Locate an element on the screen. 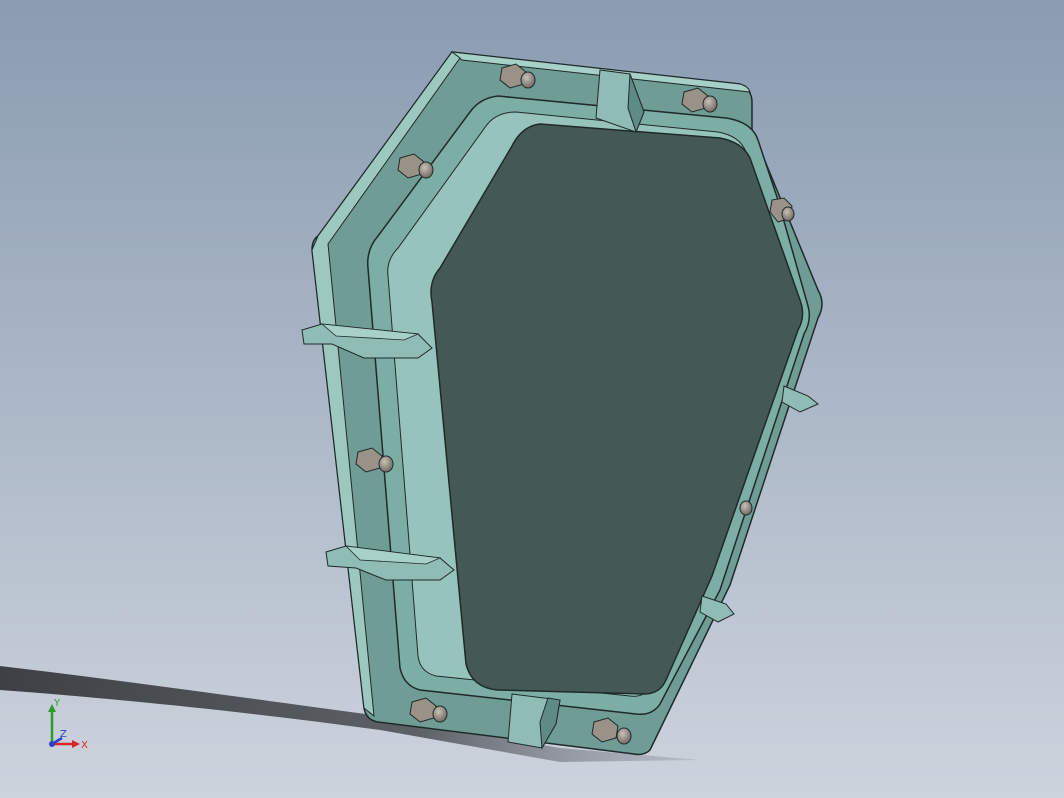 This screenshot has width=1064, height=798. bolt-right-lower is located at coordinates (746, 508).